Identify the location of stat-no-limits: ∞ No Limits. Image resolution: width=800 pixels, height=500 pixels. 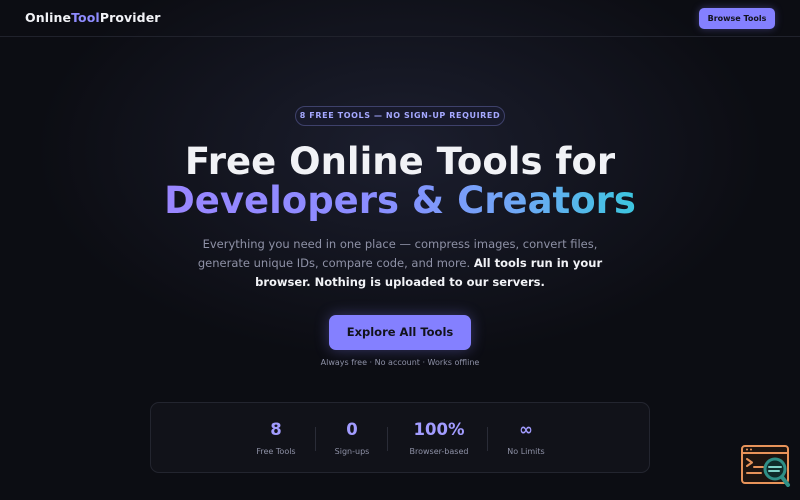
(526, 438).